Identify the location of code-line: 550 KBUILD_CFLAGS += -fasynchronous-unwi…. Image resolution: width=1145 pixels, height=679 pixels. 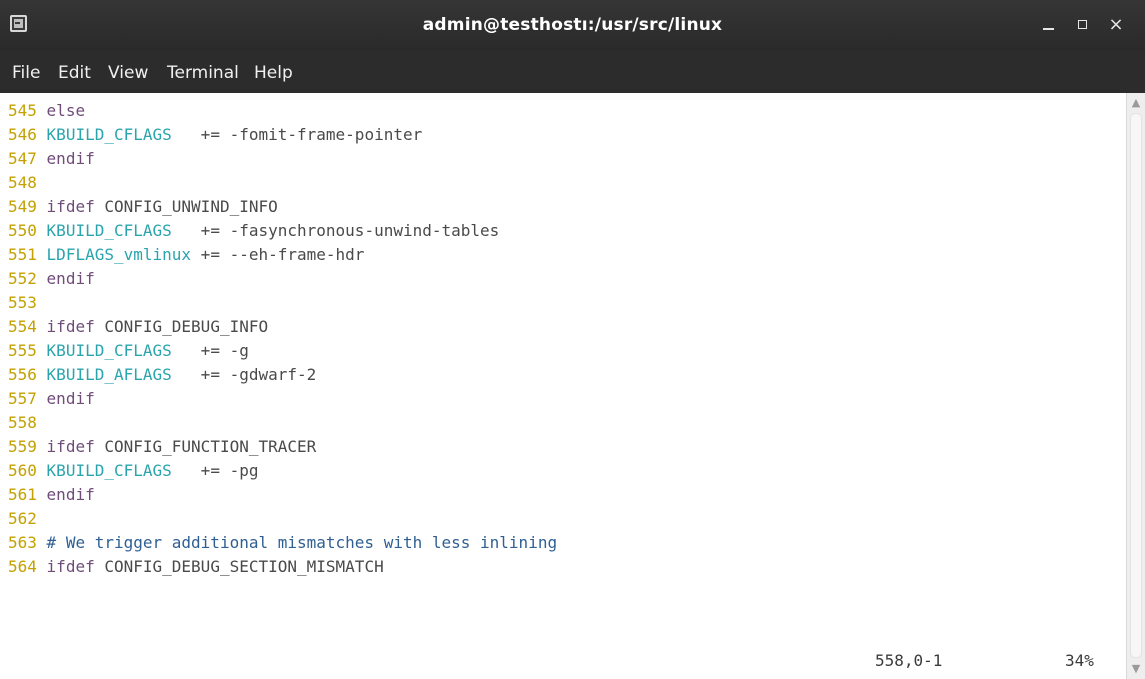
(282, 231).